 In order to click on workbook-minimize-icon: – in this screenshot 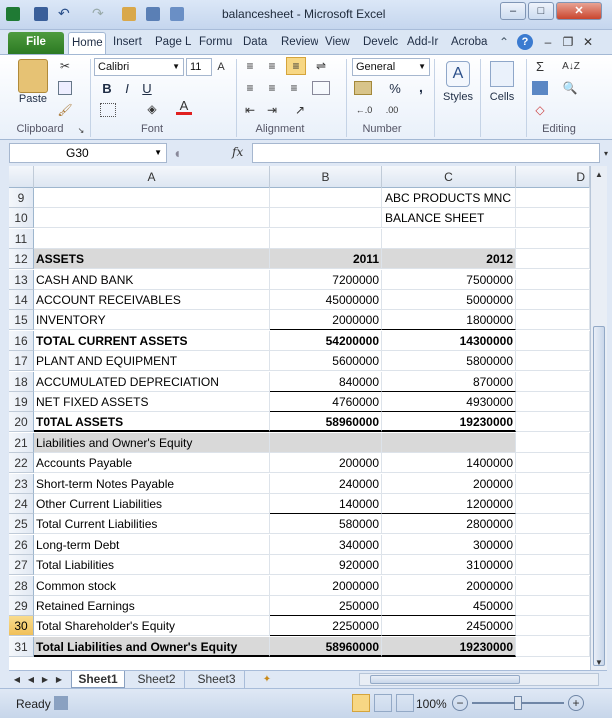, I will do `click(548, 42)`.